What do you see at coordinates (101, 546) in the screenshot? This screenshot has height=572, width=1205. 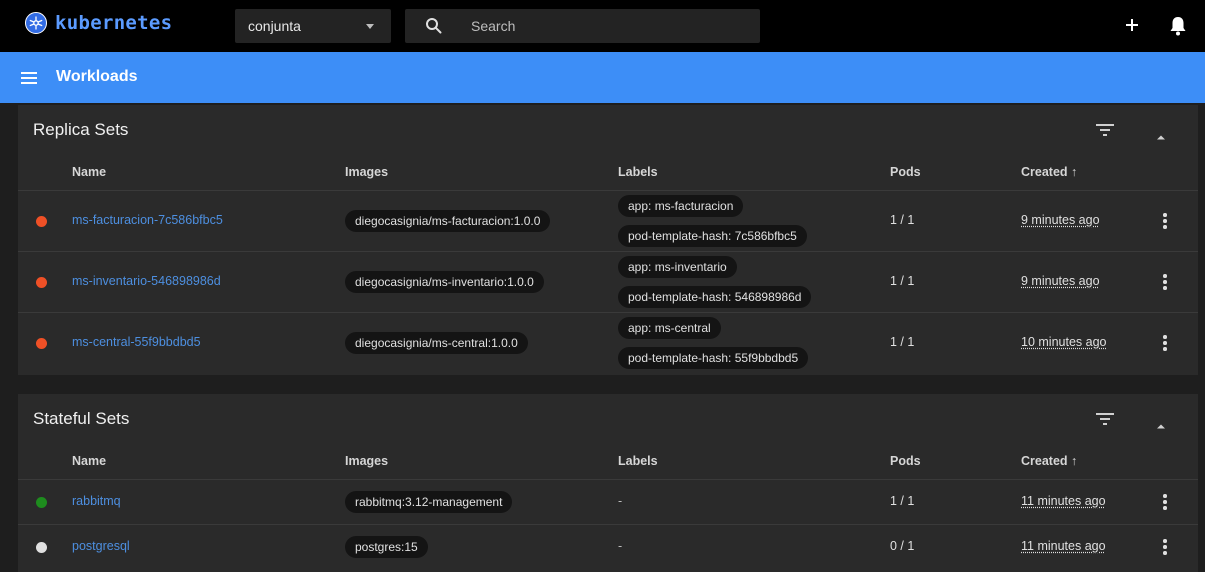 I see `stateful-set-name-link: postgresql` at bounding box center [101, 546].